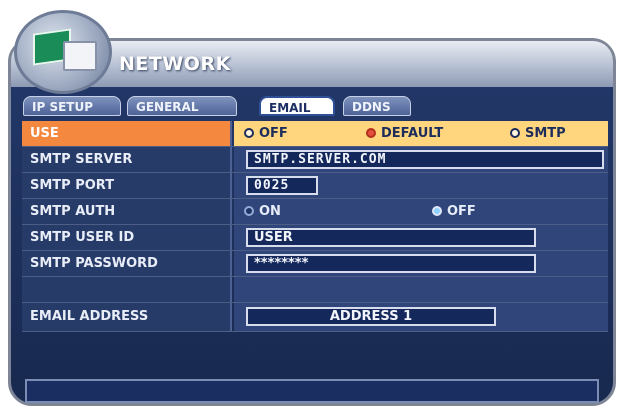 The image size is (626, 416). I want to click on smtp-port-field: 0025, so click(282, 185).